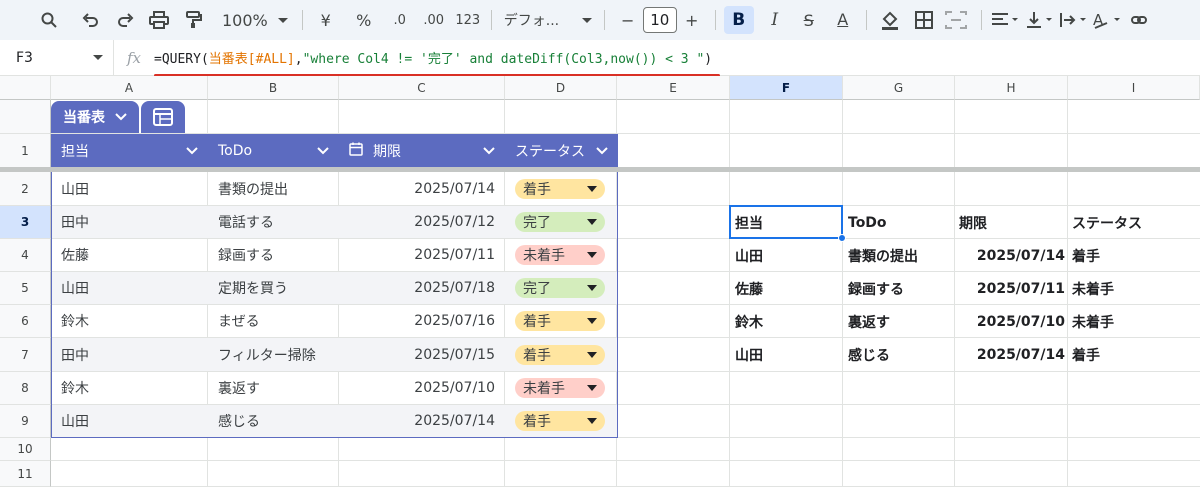 The height and width of the screenshot is (487, 1200). Describe the element at coordinates (842, 238) in the screenshot. I see `fill-handle` at that location.